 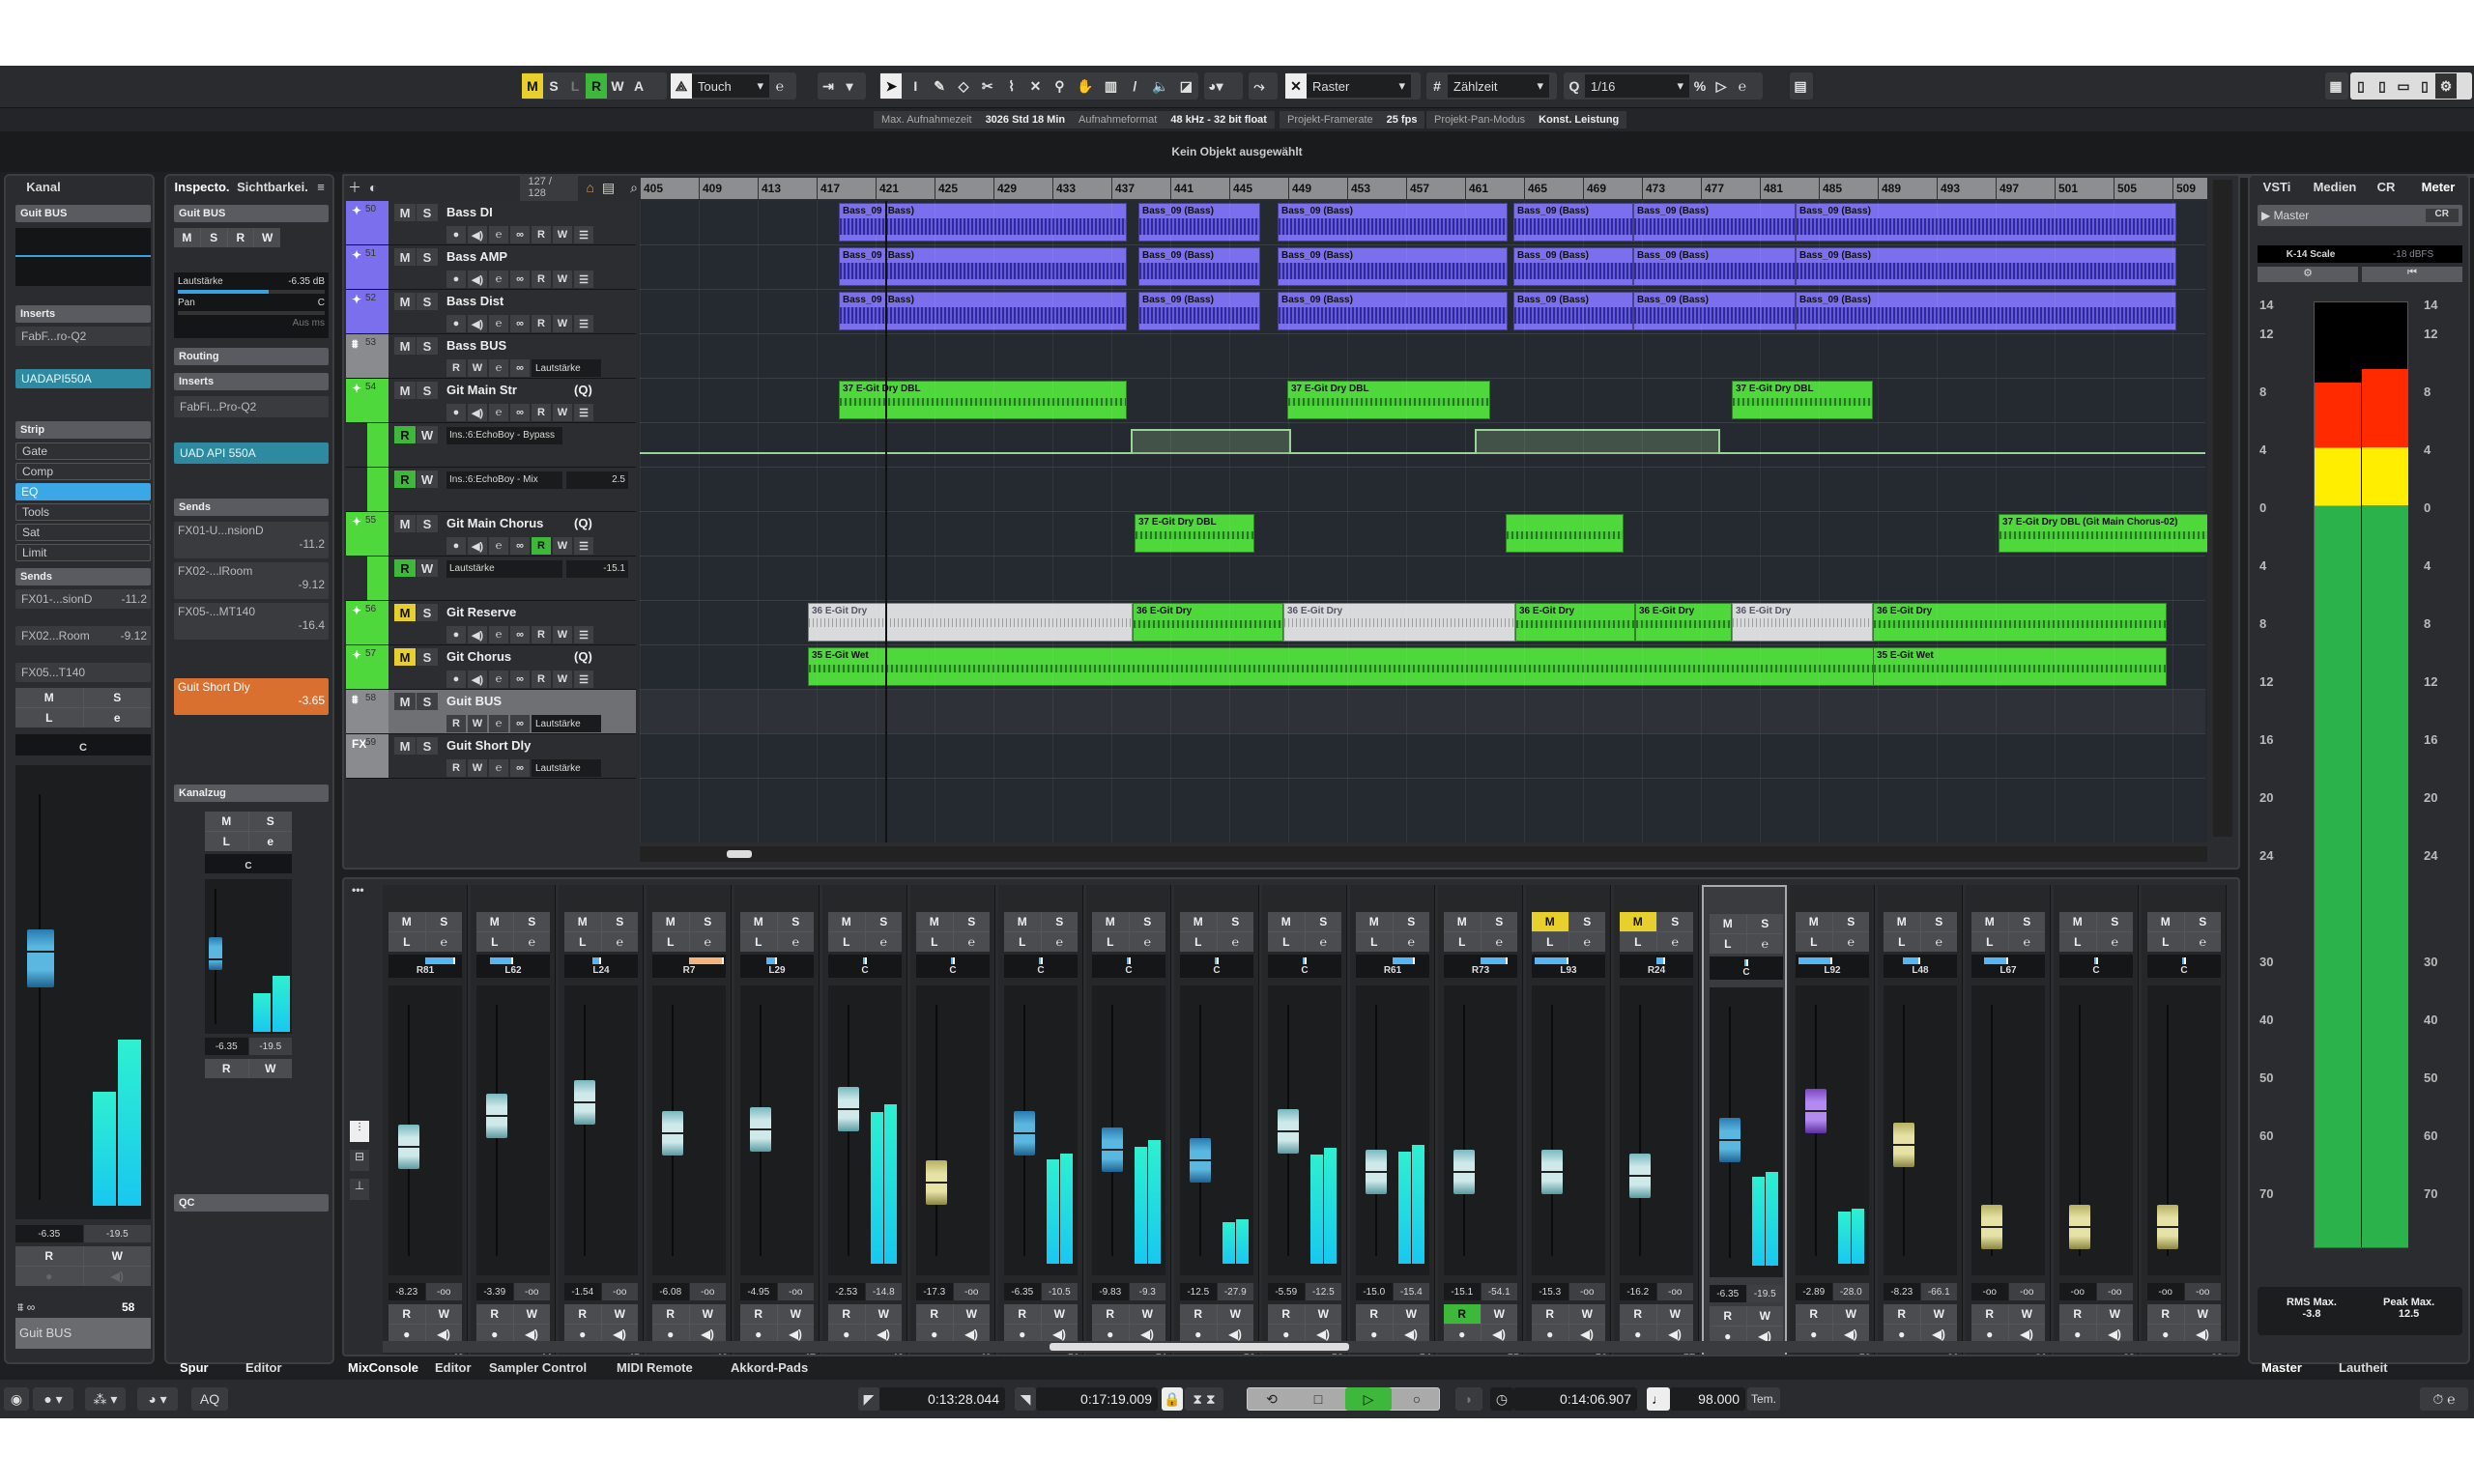 I want to click on track-row: R W Ins.:6:EchoBoy - Mix 2.5, so click(x=491, y=490).